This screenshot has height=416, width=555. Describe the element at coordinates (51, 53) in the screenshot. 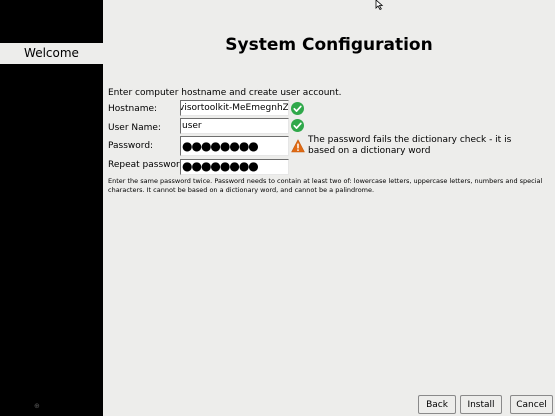

I see `sidebar-item-welcome: Welcome` at that location.